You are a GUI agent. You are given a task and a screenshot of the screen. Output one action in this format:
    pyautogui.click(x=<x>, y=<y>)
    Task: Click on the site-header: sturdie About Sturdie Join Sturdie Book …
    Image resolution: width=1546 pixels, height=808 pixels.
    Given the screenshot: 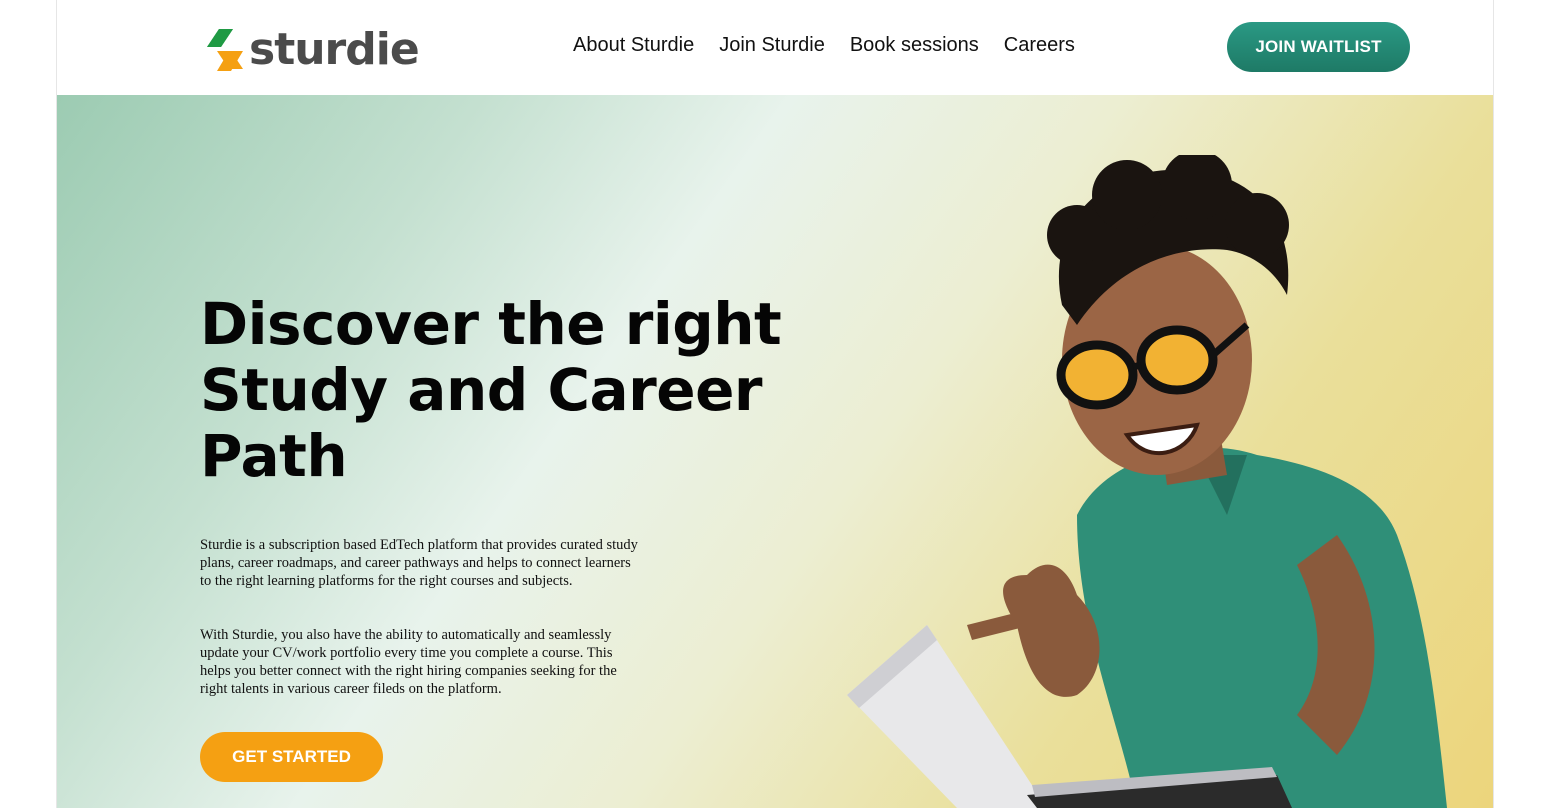 What is the action you would take?
    pyautogui.click(x=775, y=47)
    